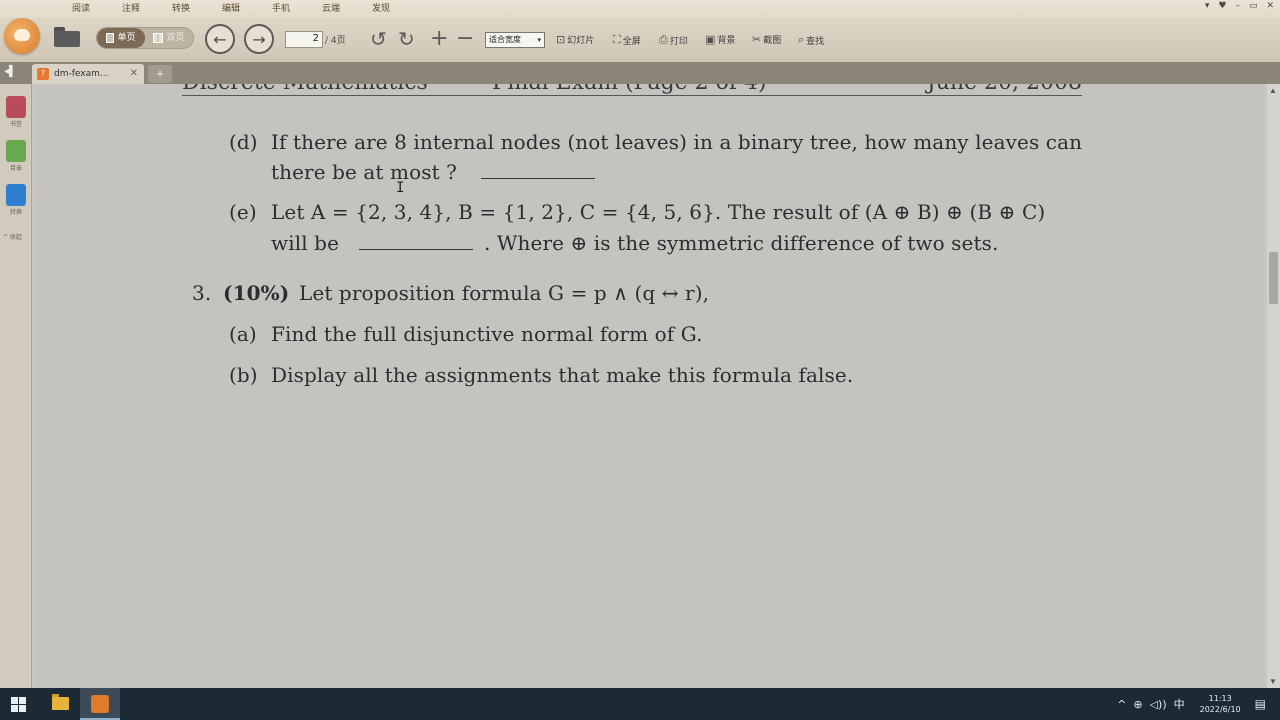 Image resolution: width=1280 pixels, height=720 pixels. What do you see at coordinates (22, 36) in the screenshot?
I see `app-logo-icon` at bounding box center [22, 36].